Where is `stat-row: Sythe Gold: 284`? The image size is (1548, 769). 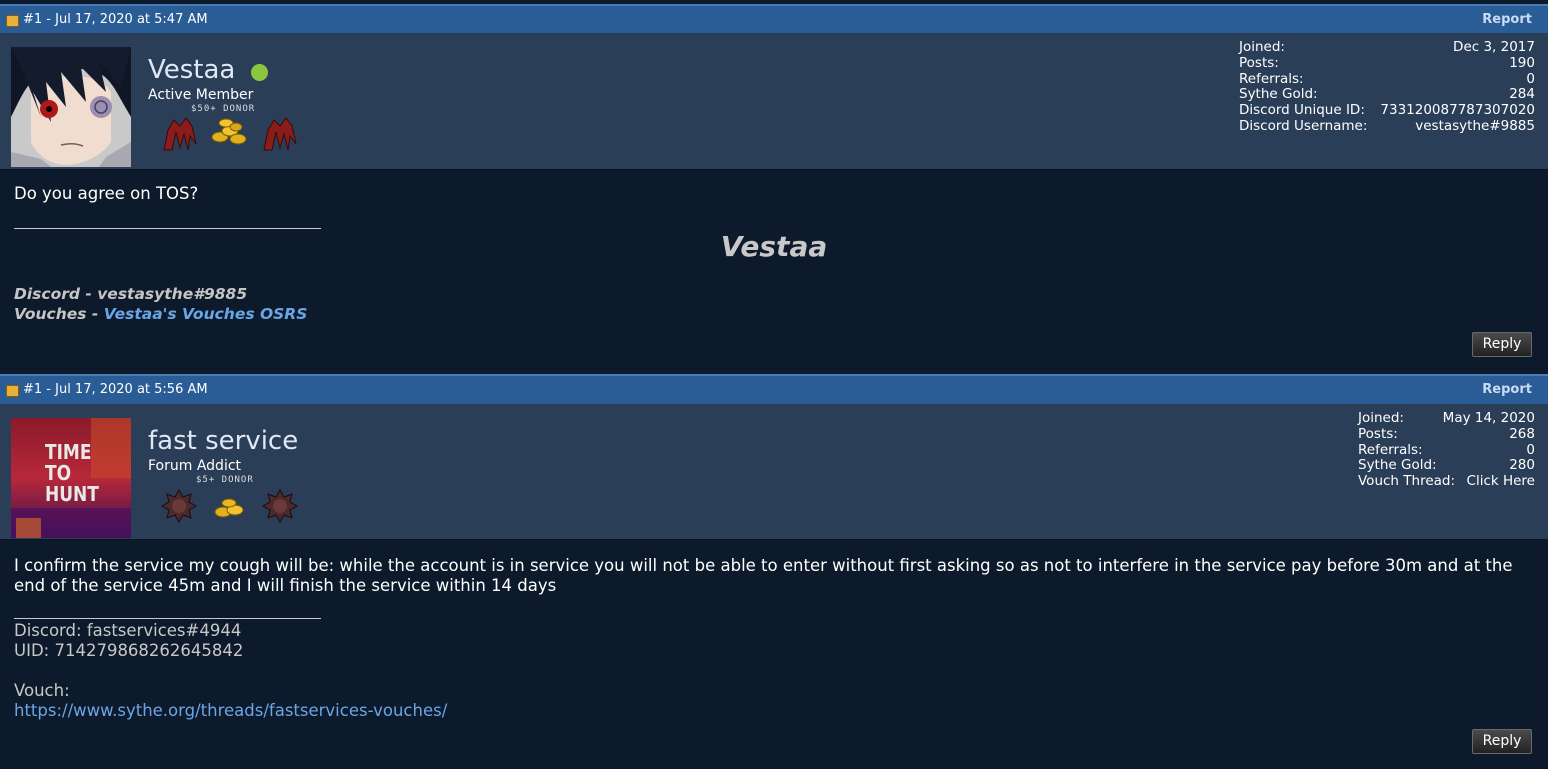 stat-row: Sythe Gold: 284 is located at coordinates (1387, 94).